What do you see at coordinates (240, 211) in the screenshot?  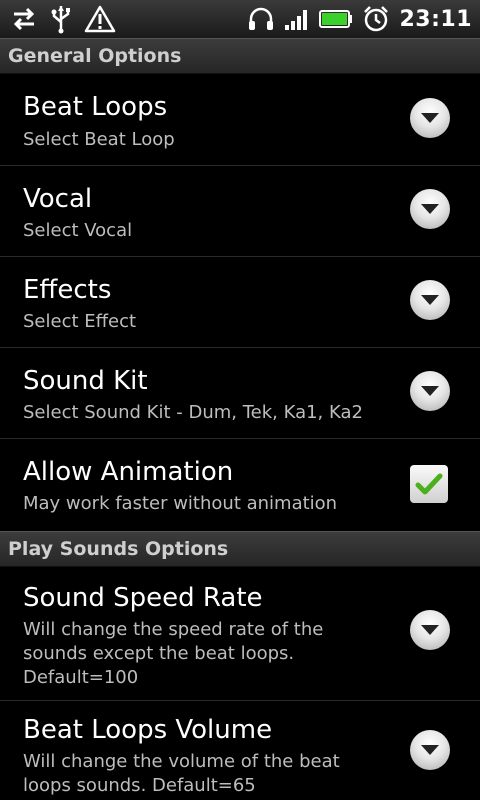 I see `pref-vocal: Vocal Select Vocal` at bounding box center [240, 211].